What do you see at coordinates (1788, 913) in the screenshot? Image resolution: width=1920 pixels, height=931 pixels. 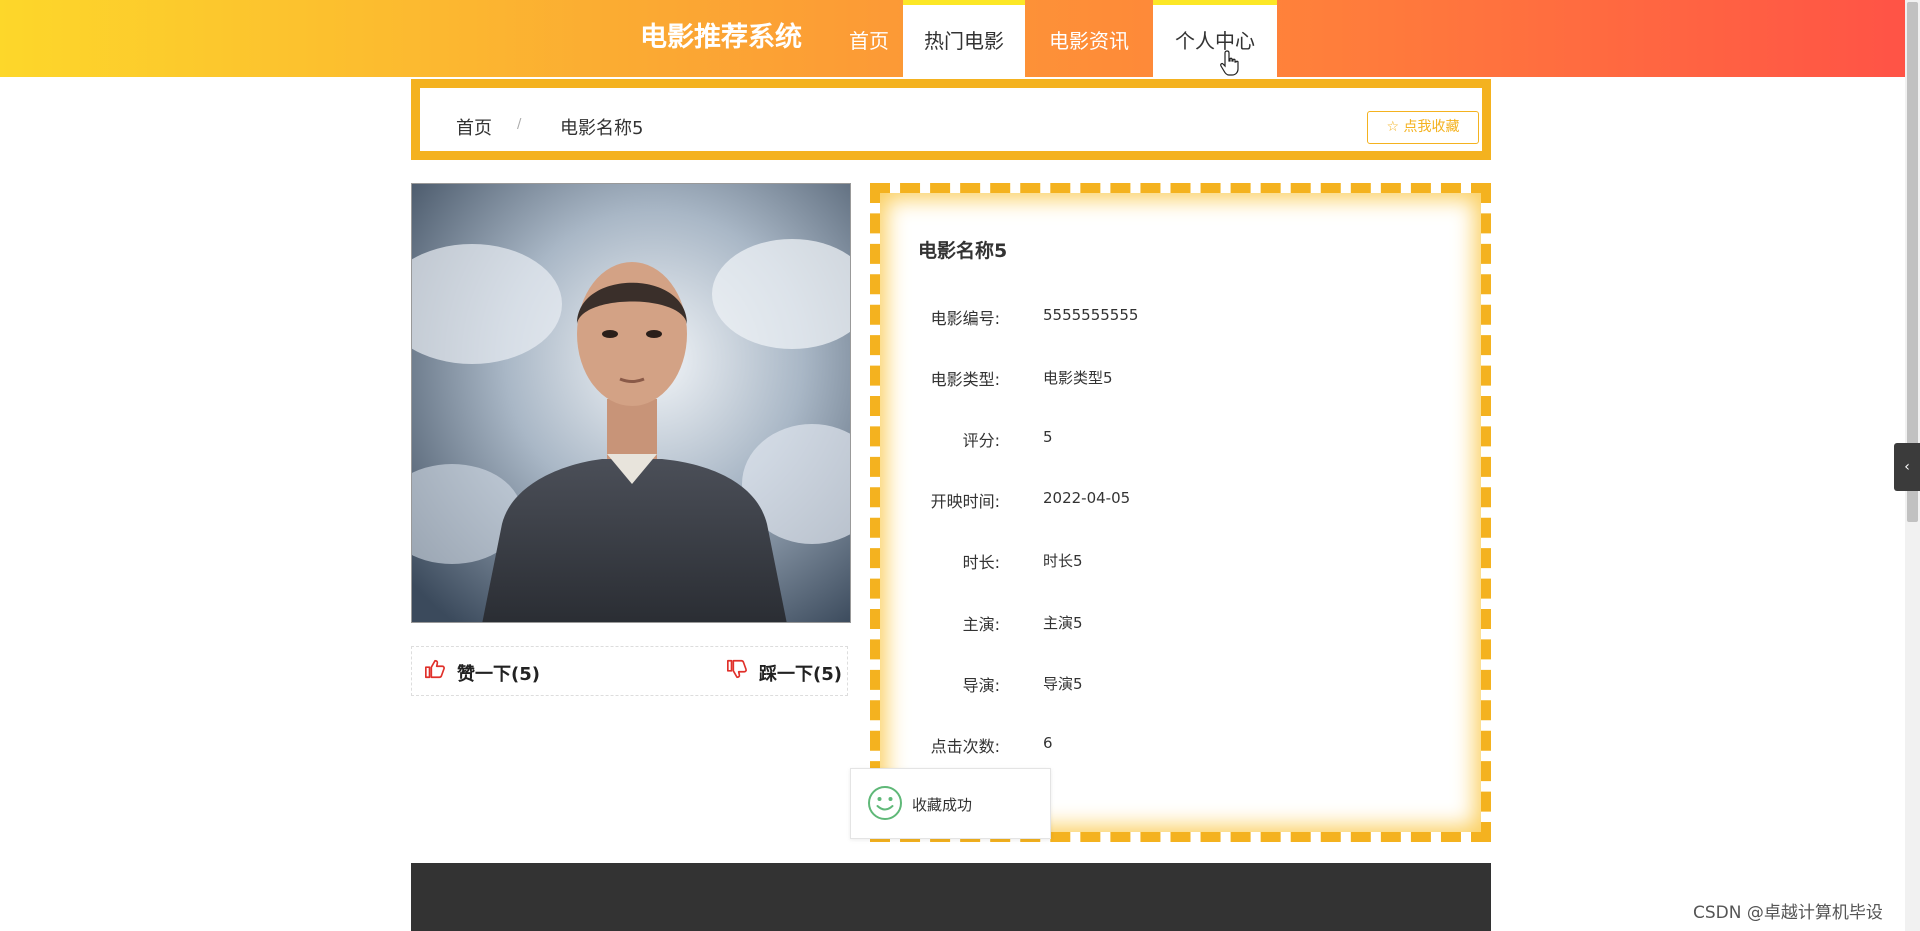 I see `watermark: CSDN @卓越计算机毕设` at bounding box center [1788, 913].